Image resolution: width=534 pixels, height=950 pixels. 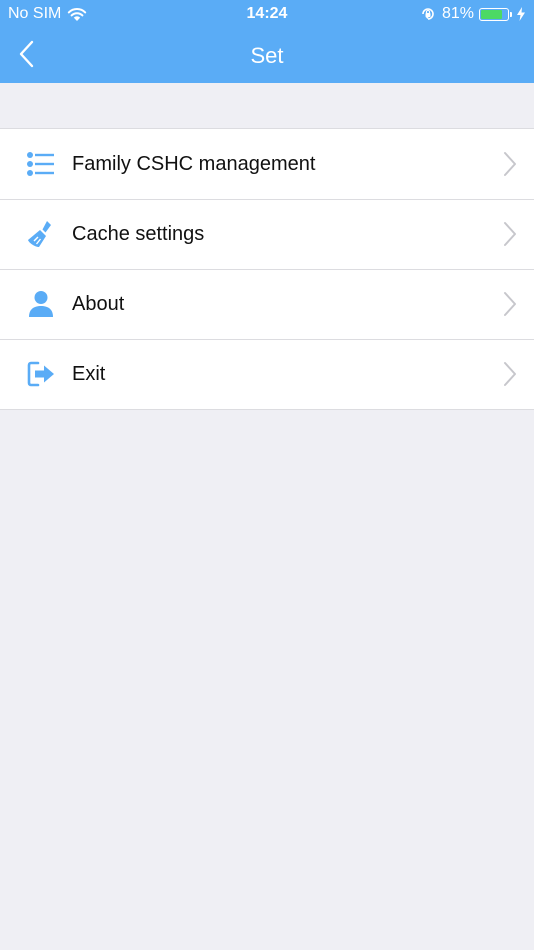 What do you see at coordinates (267, 374) in the screenshot?
I see `menu-item-exit: Exit` at bounding box center [267, 374].